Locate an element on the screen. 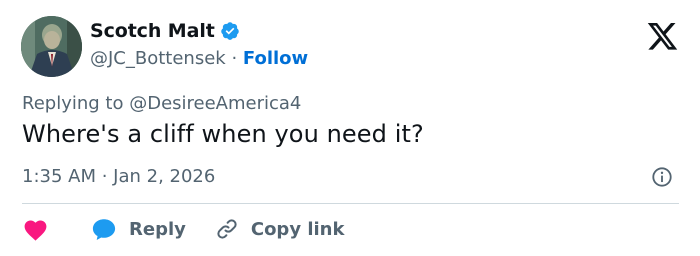 This screenshot has width=700, height=256. action-bar: Reply Copy link is located at coordinates (183, 229).